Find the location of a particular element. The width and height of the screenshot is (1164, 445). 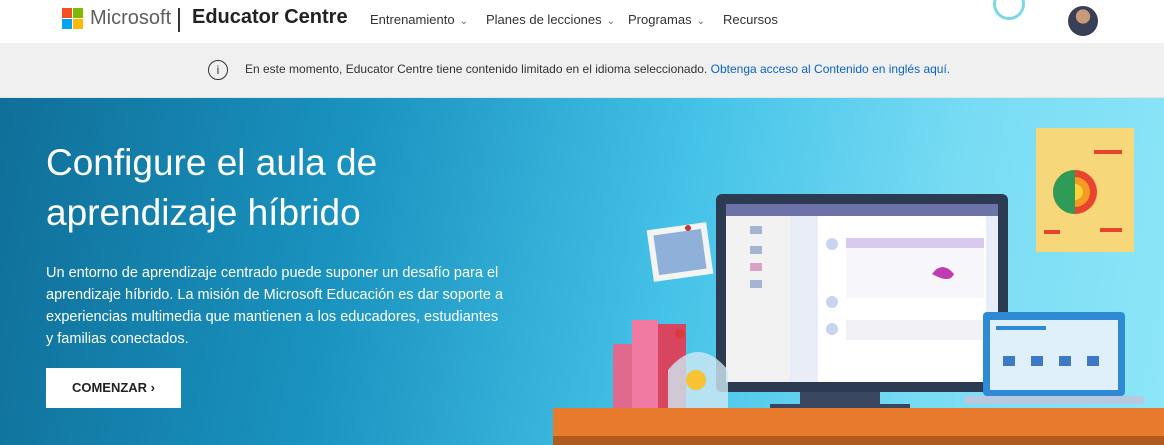

nav-item-label: Recursos is located at coordinates (750, 19).